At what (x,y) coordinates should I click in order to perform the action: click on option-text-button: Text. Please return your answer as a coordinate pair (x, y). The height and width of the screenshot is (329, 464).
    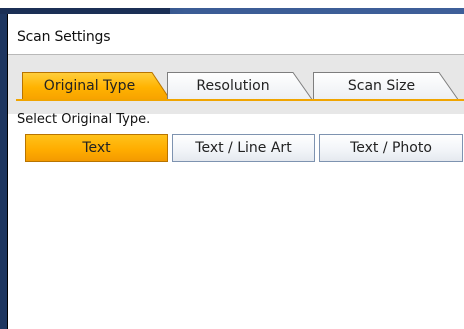
    Looking at the image, I should click on (96, 148).